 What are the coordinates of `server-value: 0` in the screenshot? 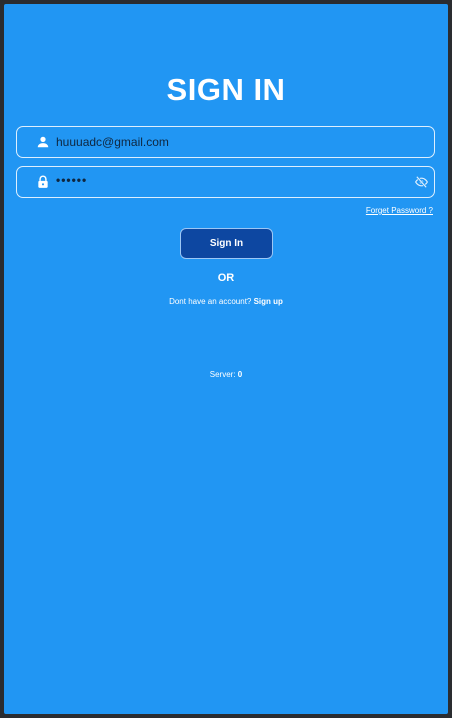 It's located at (240, 374).